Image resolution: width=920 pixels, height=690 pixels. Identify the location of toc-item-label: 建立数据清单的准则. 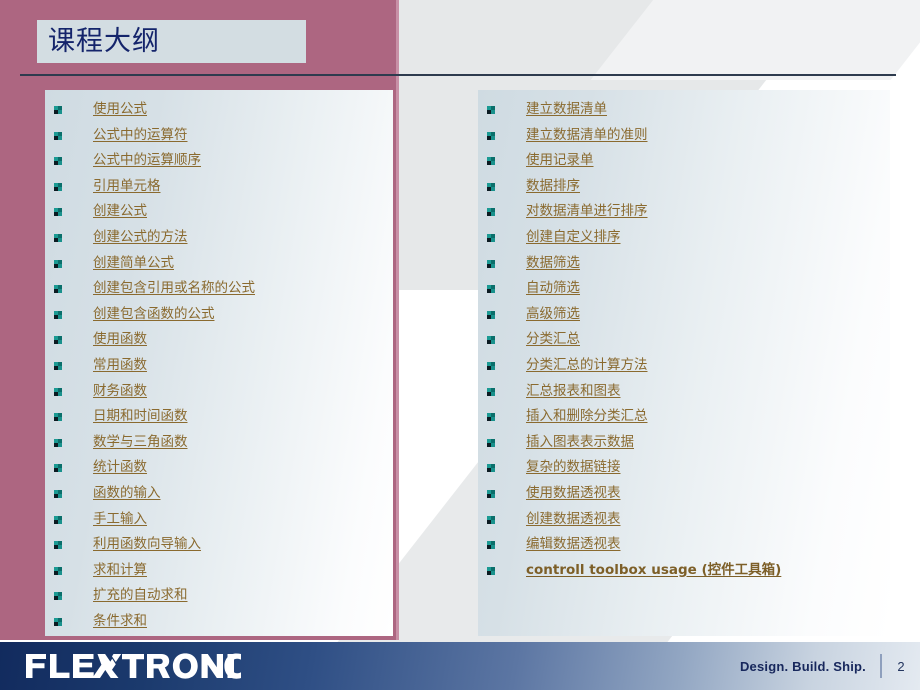
(587, 135).